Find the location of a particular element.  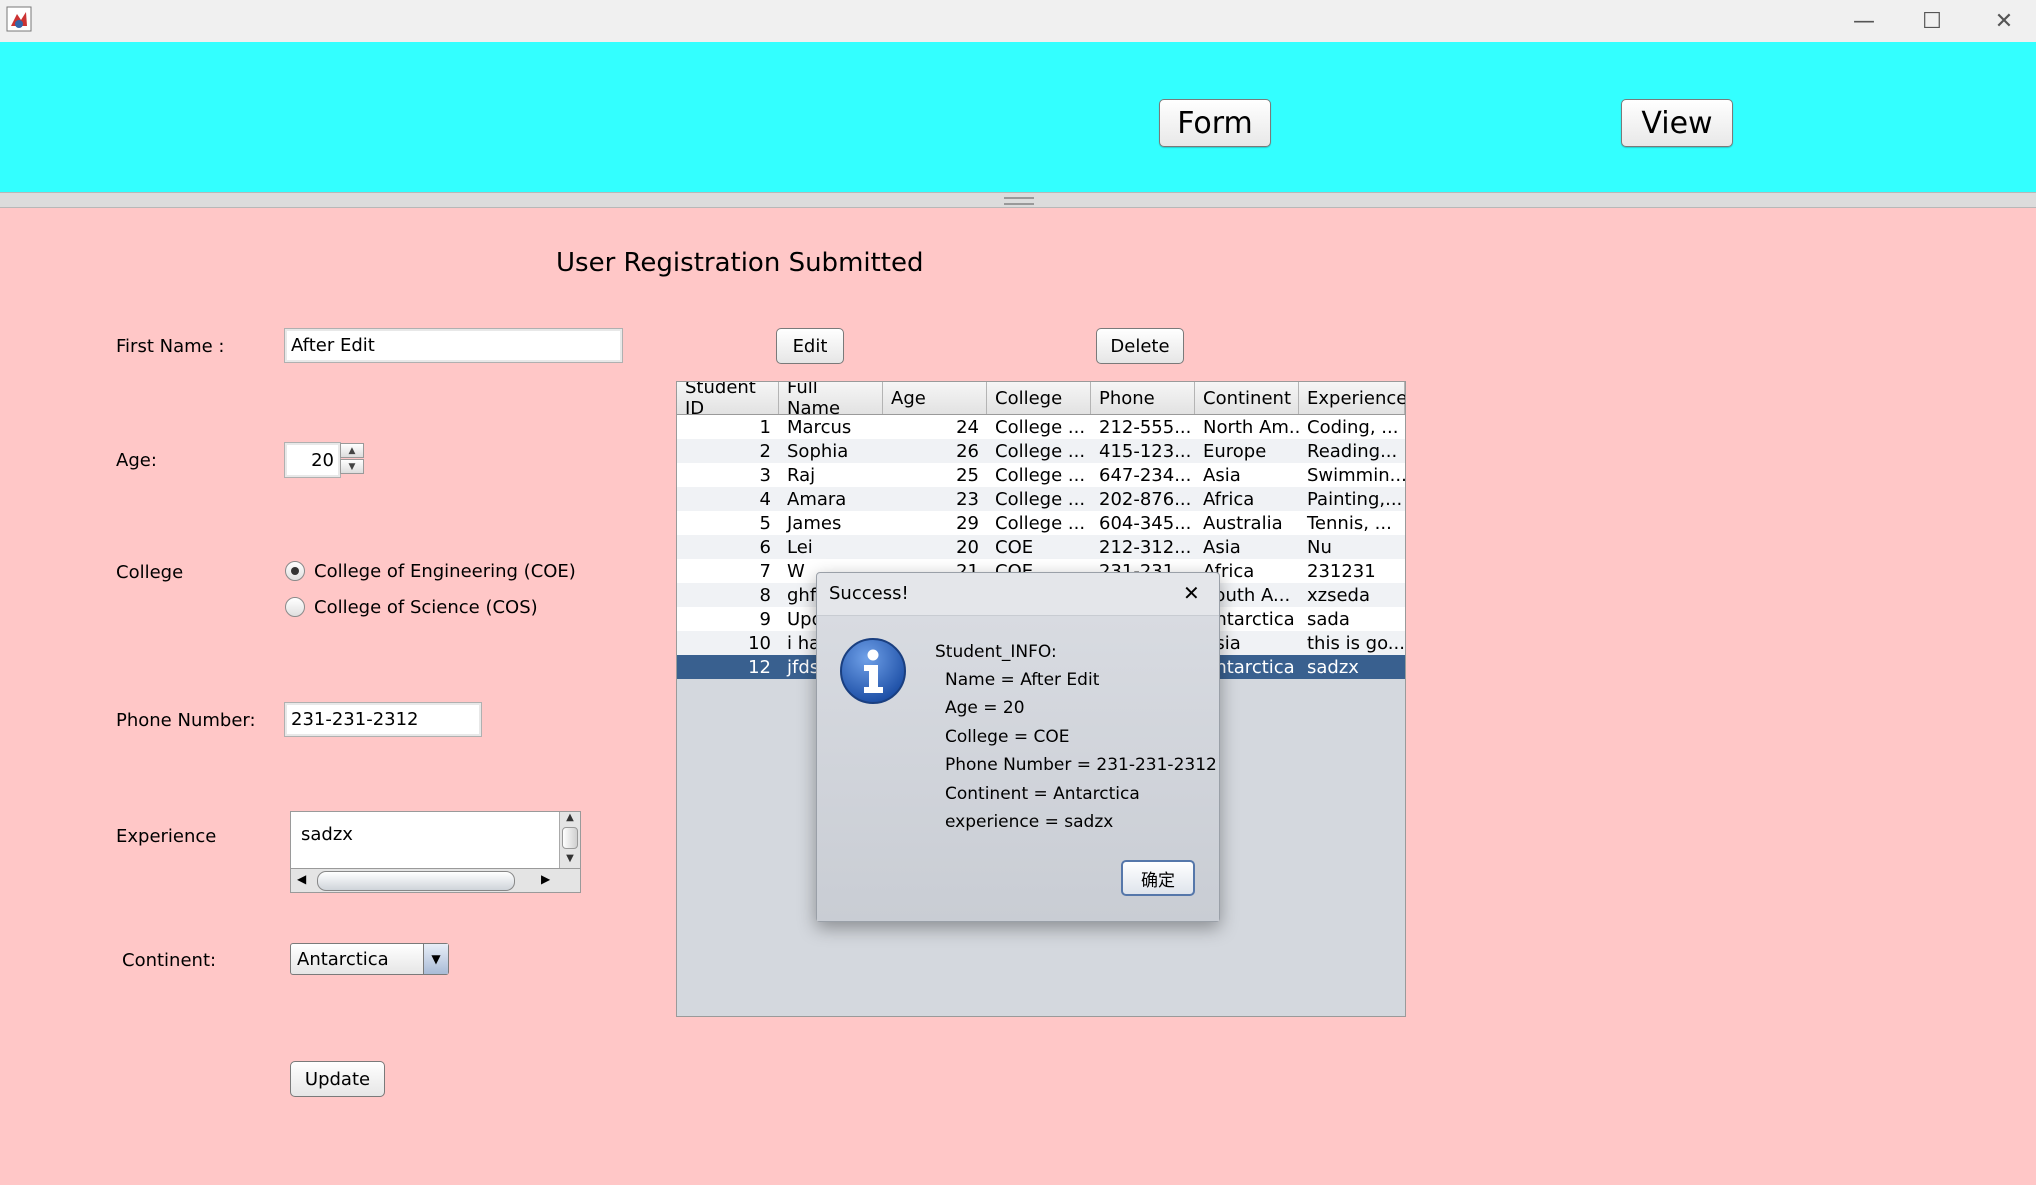

java-app-icon is located at coordinates (19, 19).